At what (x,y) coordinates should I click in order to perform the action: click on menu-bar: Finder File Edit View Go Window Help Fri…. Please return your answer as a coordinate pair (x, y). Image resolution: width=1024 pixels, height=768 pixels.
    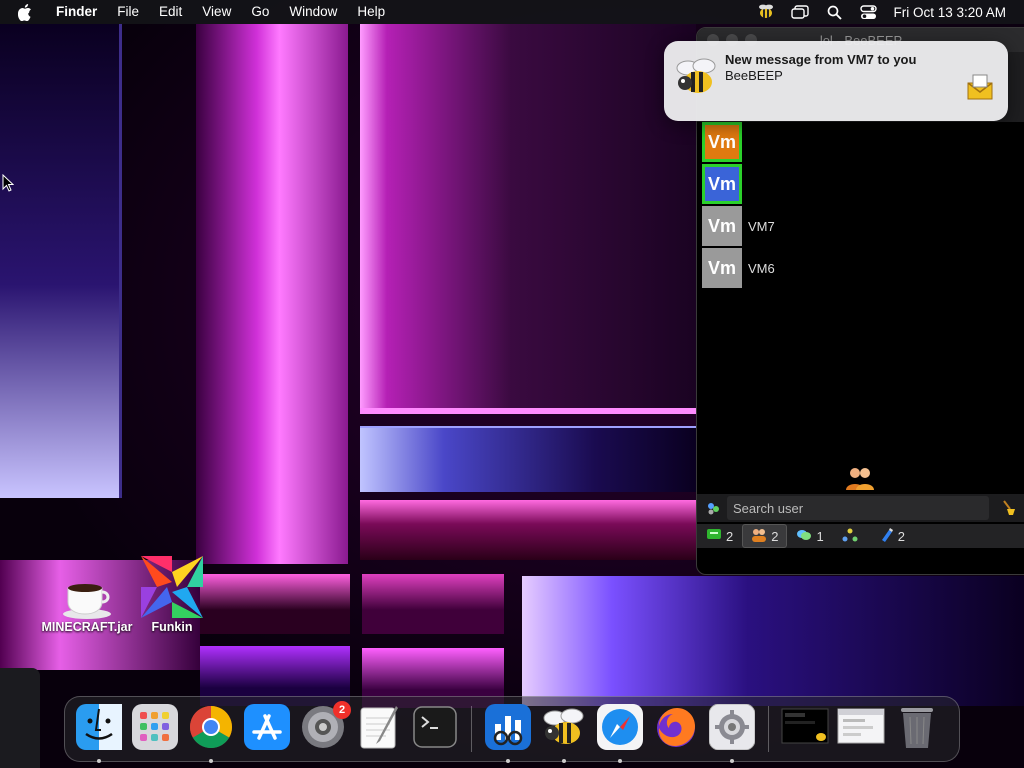
    Looking at the image, I should click on (512, 12).